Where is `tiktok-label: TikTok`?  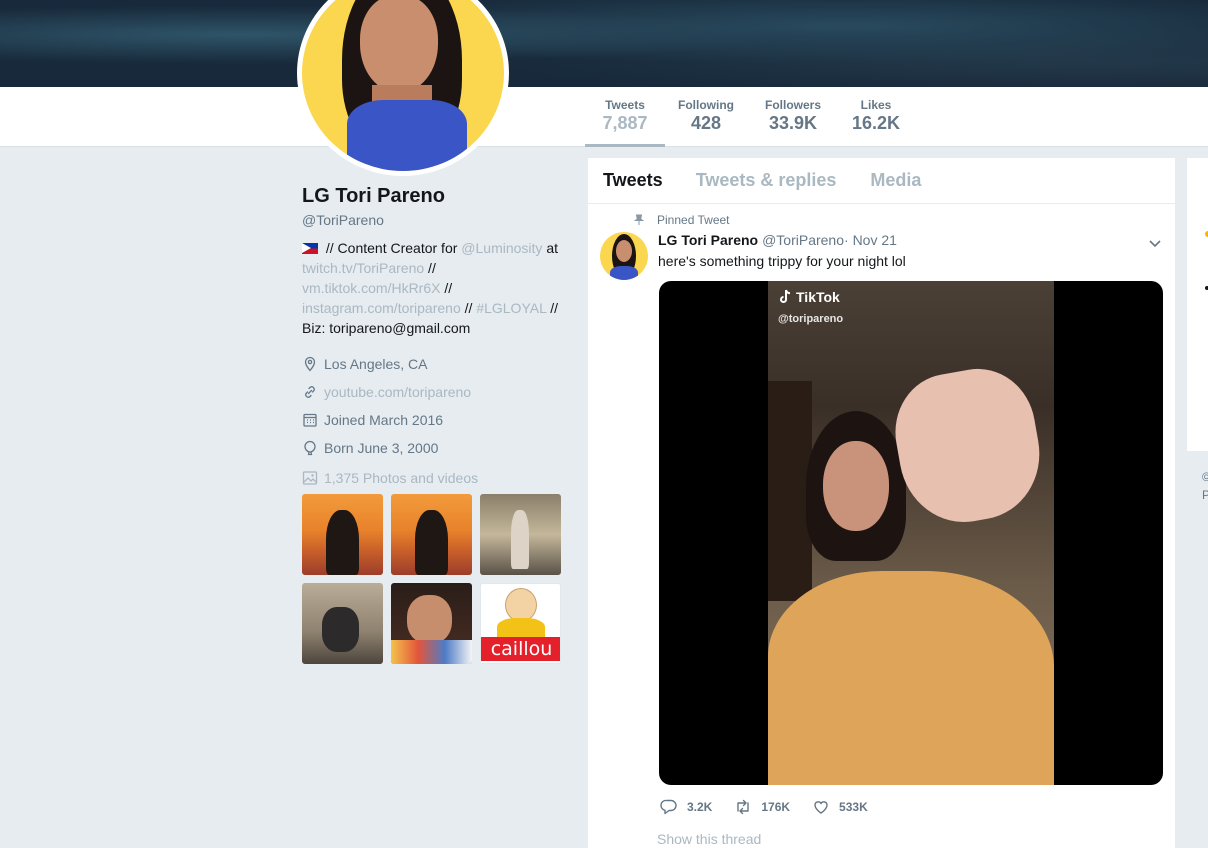 tiktok-label: TikTok is located at coordinates (818, 297).